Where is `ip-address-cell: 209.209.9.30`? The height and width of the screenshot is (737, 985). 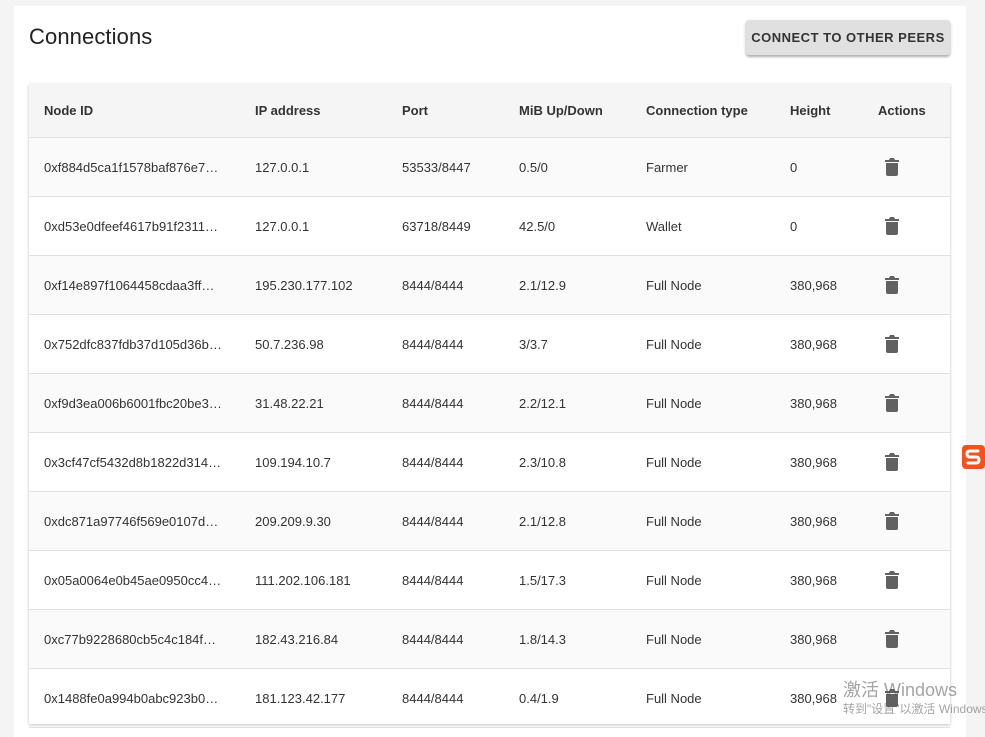
ip-address-cell: 209.209.9.30 is located at coordinates (293, 521).